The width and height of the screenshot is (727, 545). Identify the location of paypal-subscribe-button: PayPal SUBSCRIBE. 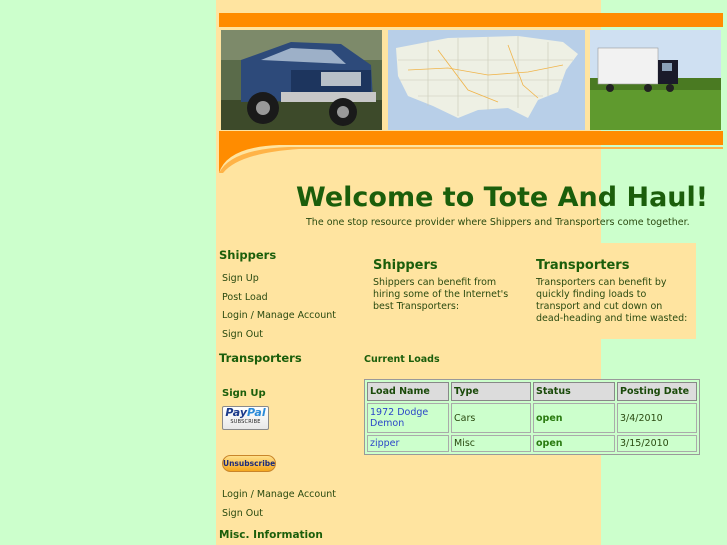
(245, 418).